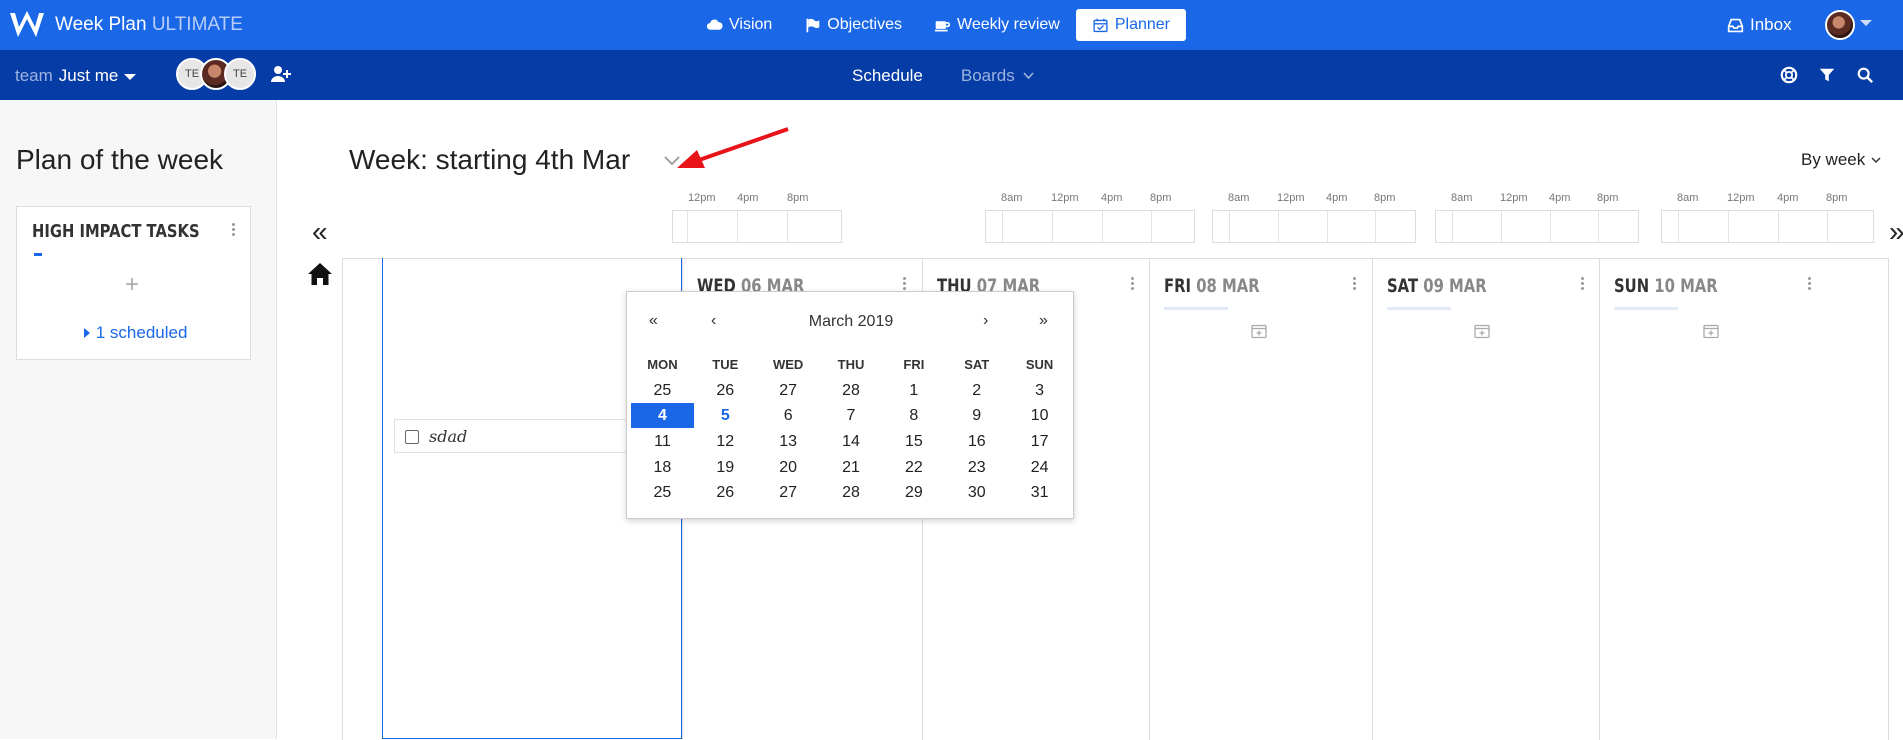 The height and width of the screenshot is (740, 1903). What do you see at coordinates (853, 25) in the screenshot?
I see `nav-objectives: Objectives` at bounding box center [853, 25].